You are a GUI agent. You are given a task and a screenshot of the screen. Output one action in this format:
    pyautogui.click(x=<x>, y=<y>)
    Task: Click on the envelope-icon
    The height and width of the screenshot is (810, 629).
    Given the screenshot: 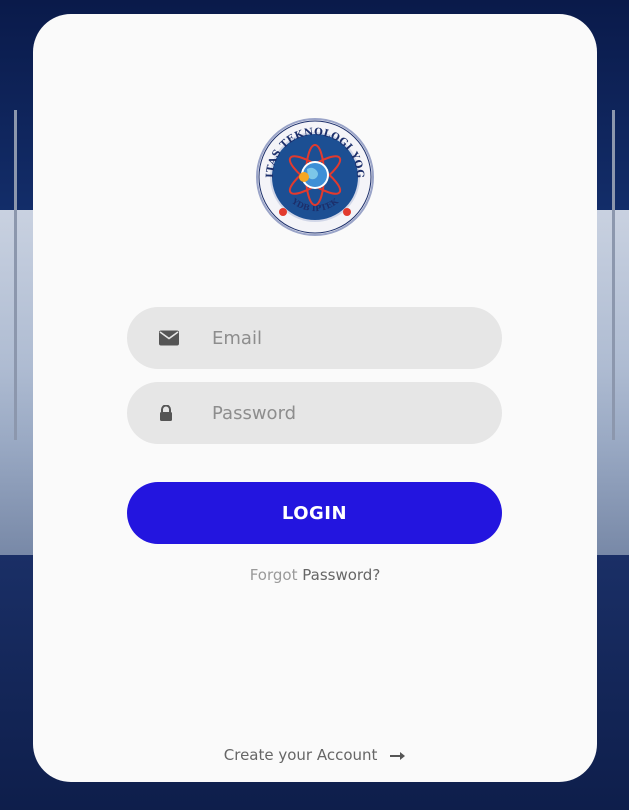 What is the action you would take?
    pyautogui.click(x=169, y=338)
    